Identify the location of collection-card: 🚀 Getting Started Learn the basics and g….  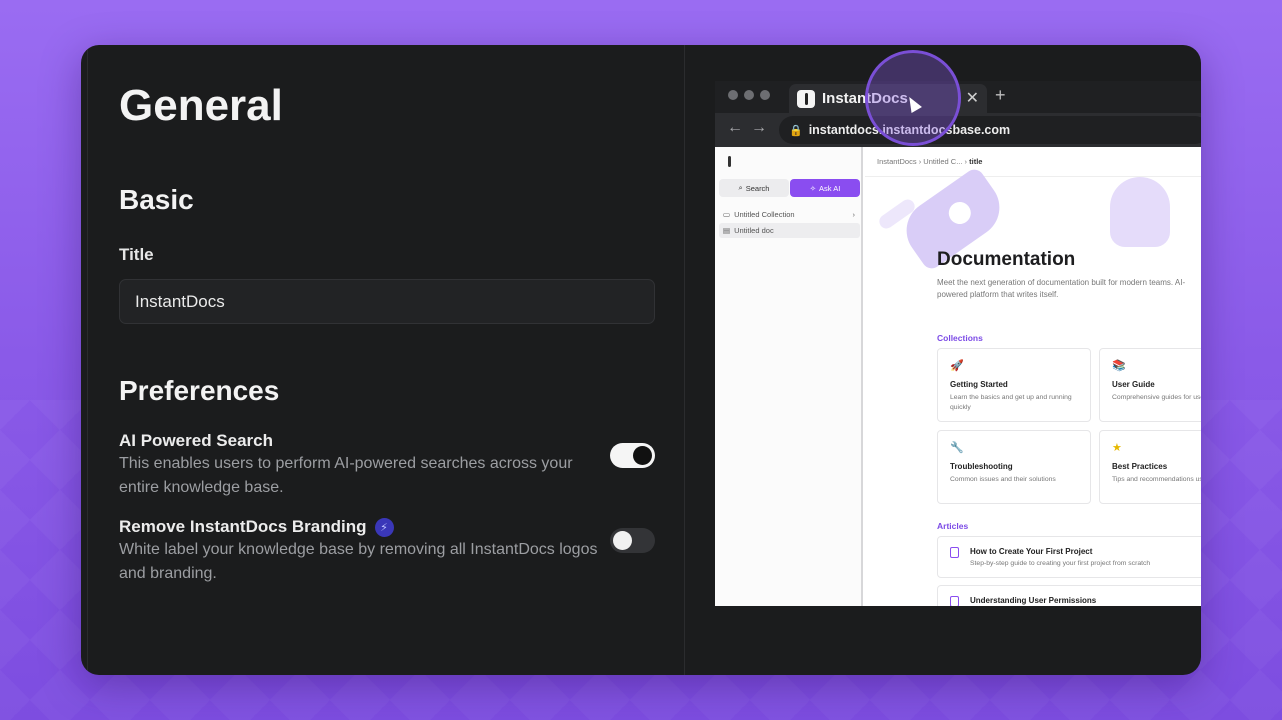
(1014, 385).